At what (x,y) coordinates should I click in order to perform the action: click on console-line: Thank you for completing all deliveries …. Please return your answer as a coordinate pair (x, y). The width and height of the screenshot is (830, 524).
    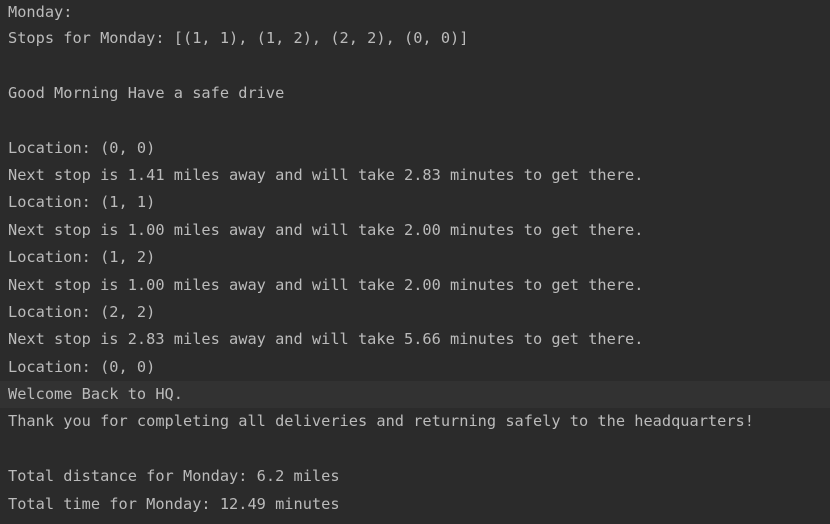
    Looking at the image, I should click on (381, 421).